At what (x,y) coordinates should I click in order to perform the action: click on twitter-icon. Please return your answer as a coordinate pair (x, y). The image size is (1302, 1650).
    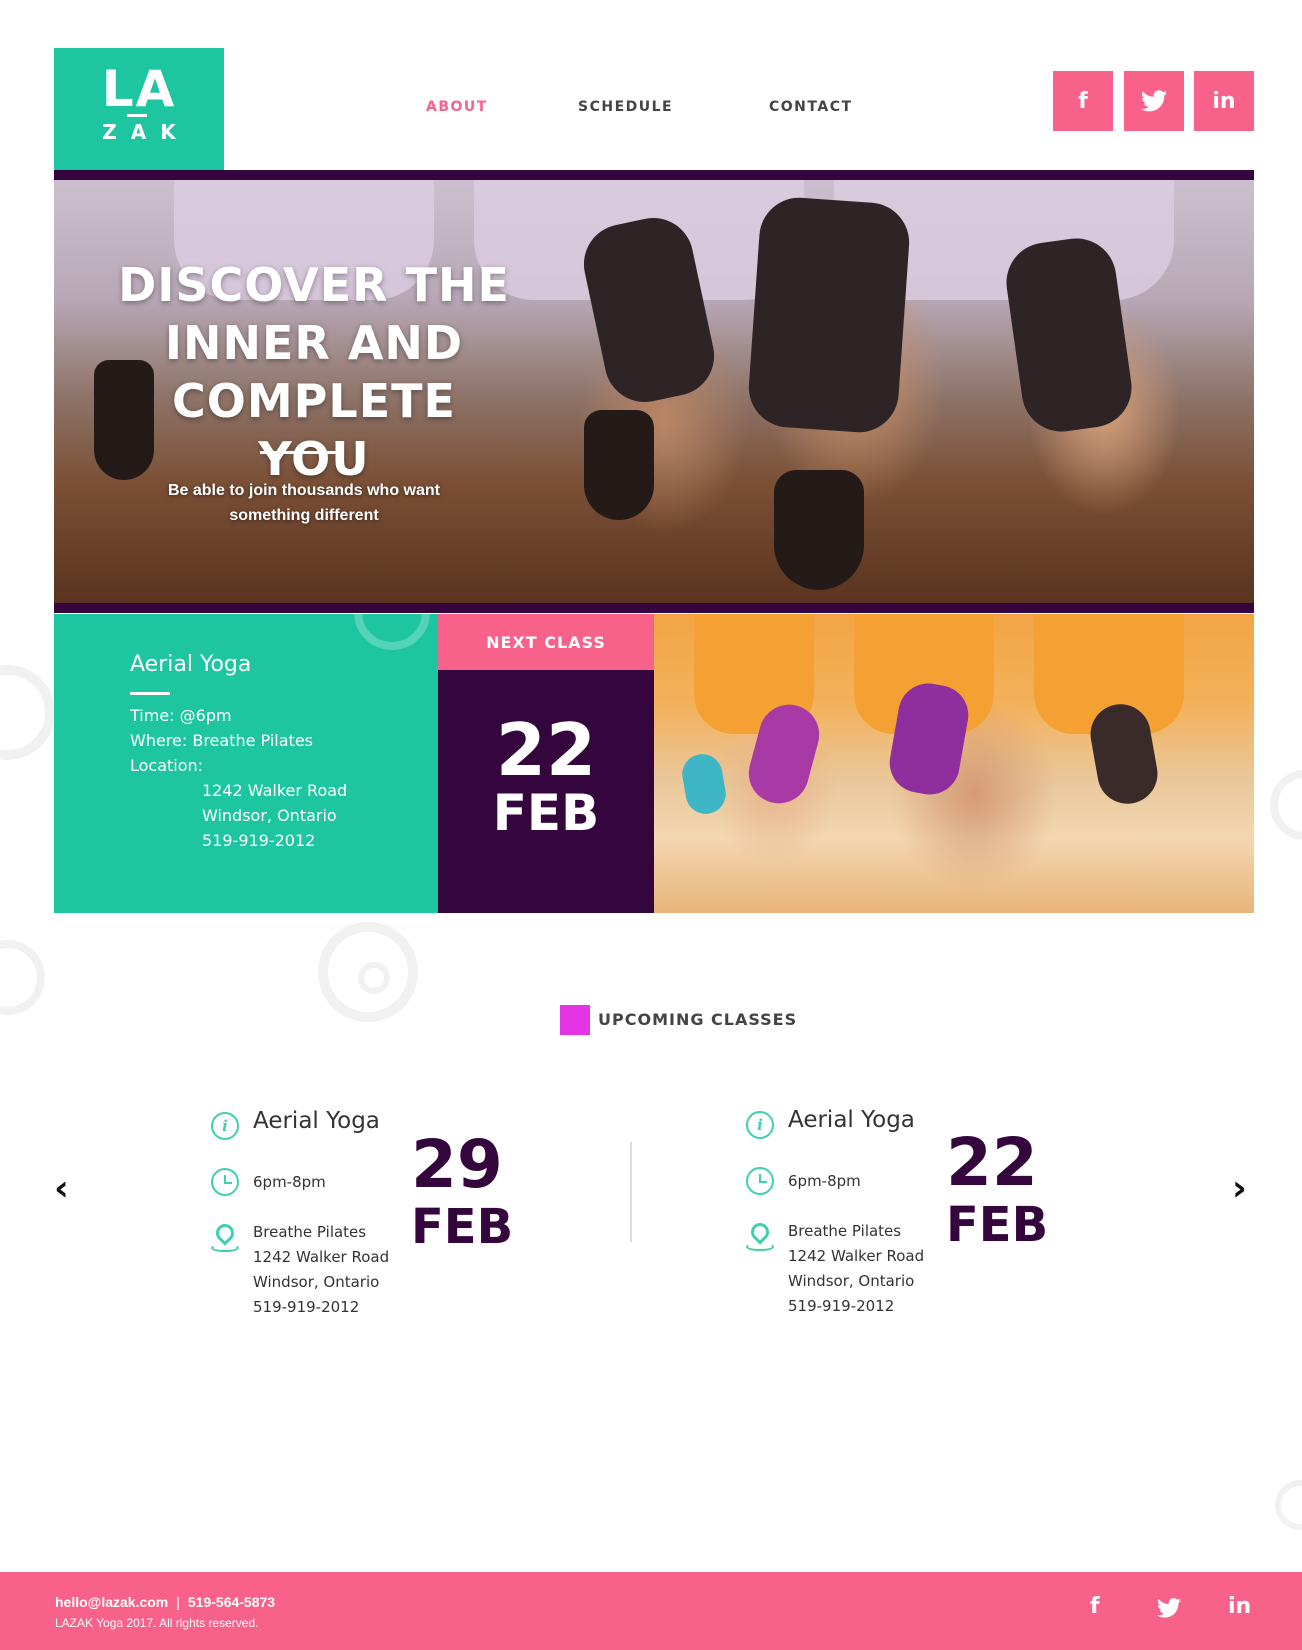
    Looking at the image, I should click on (1154, 101).